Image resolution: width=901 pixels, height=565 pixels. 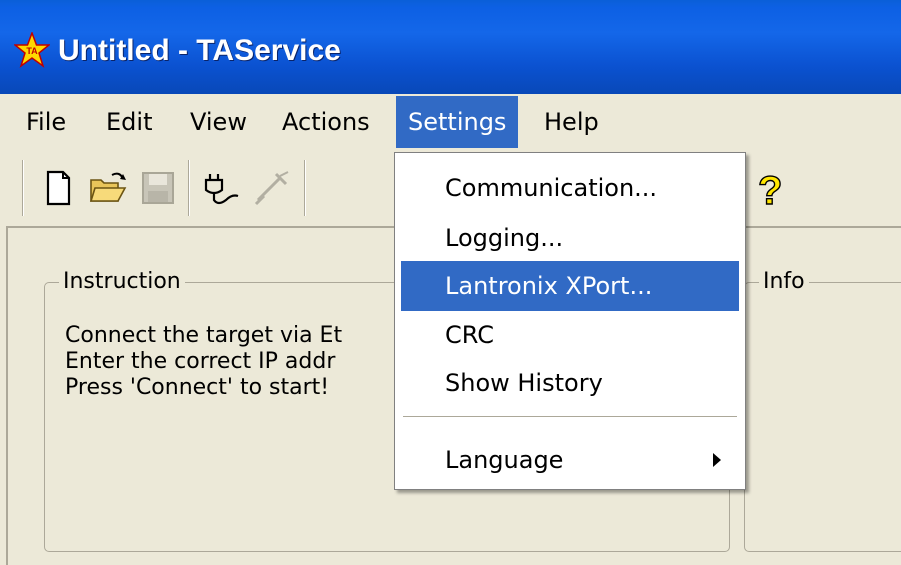 I want to click on connect-plug-icon, so click(x=222, y=188).